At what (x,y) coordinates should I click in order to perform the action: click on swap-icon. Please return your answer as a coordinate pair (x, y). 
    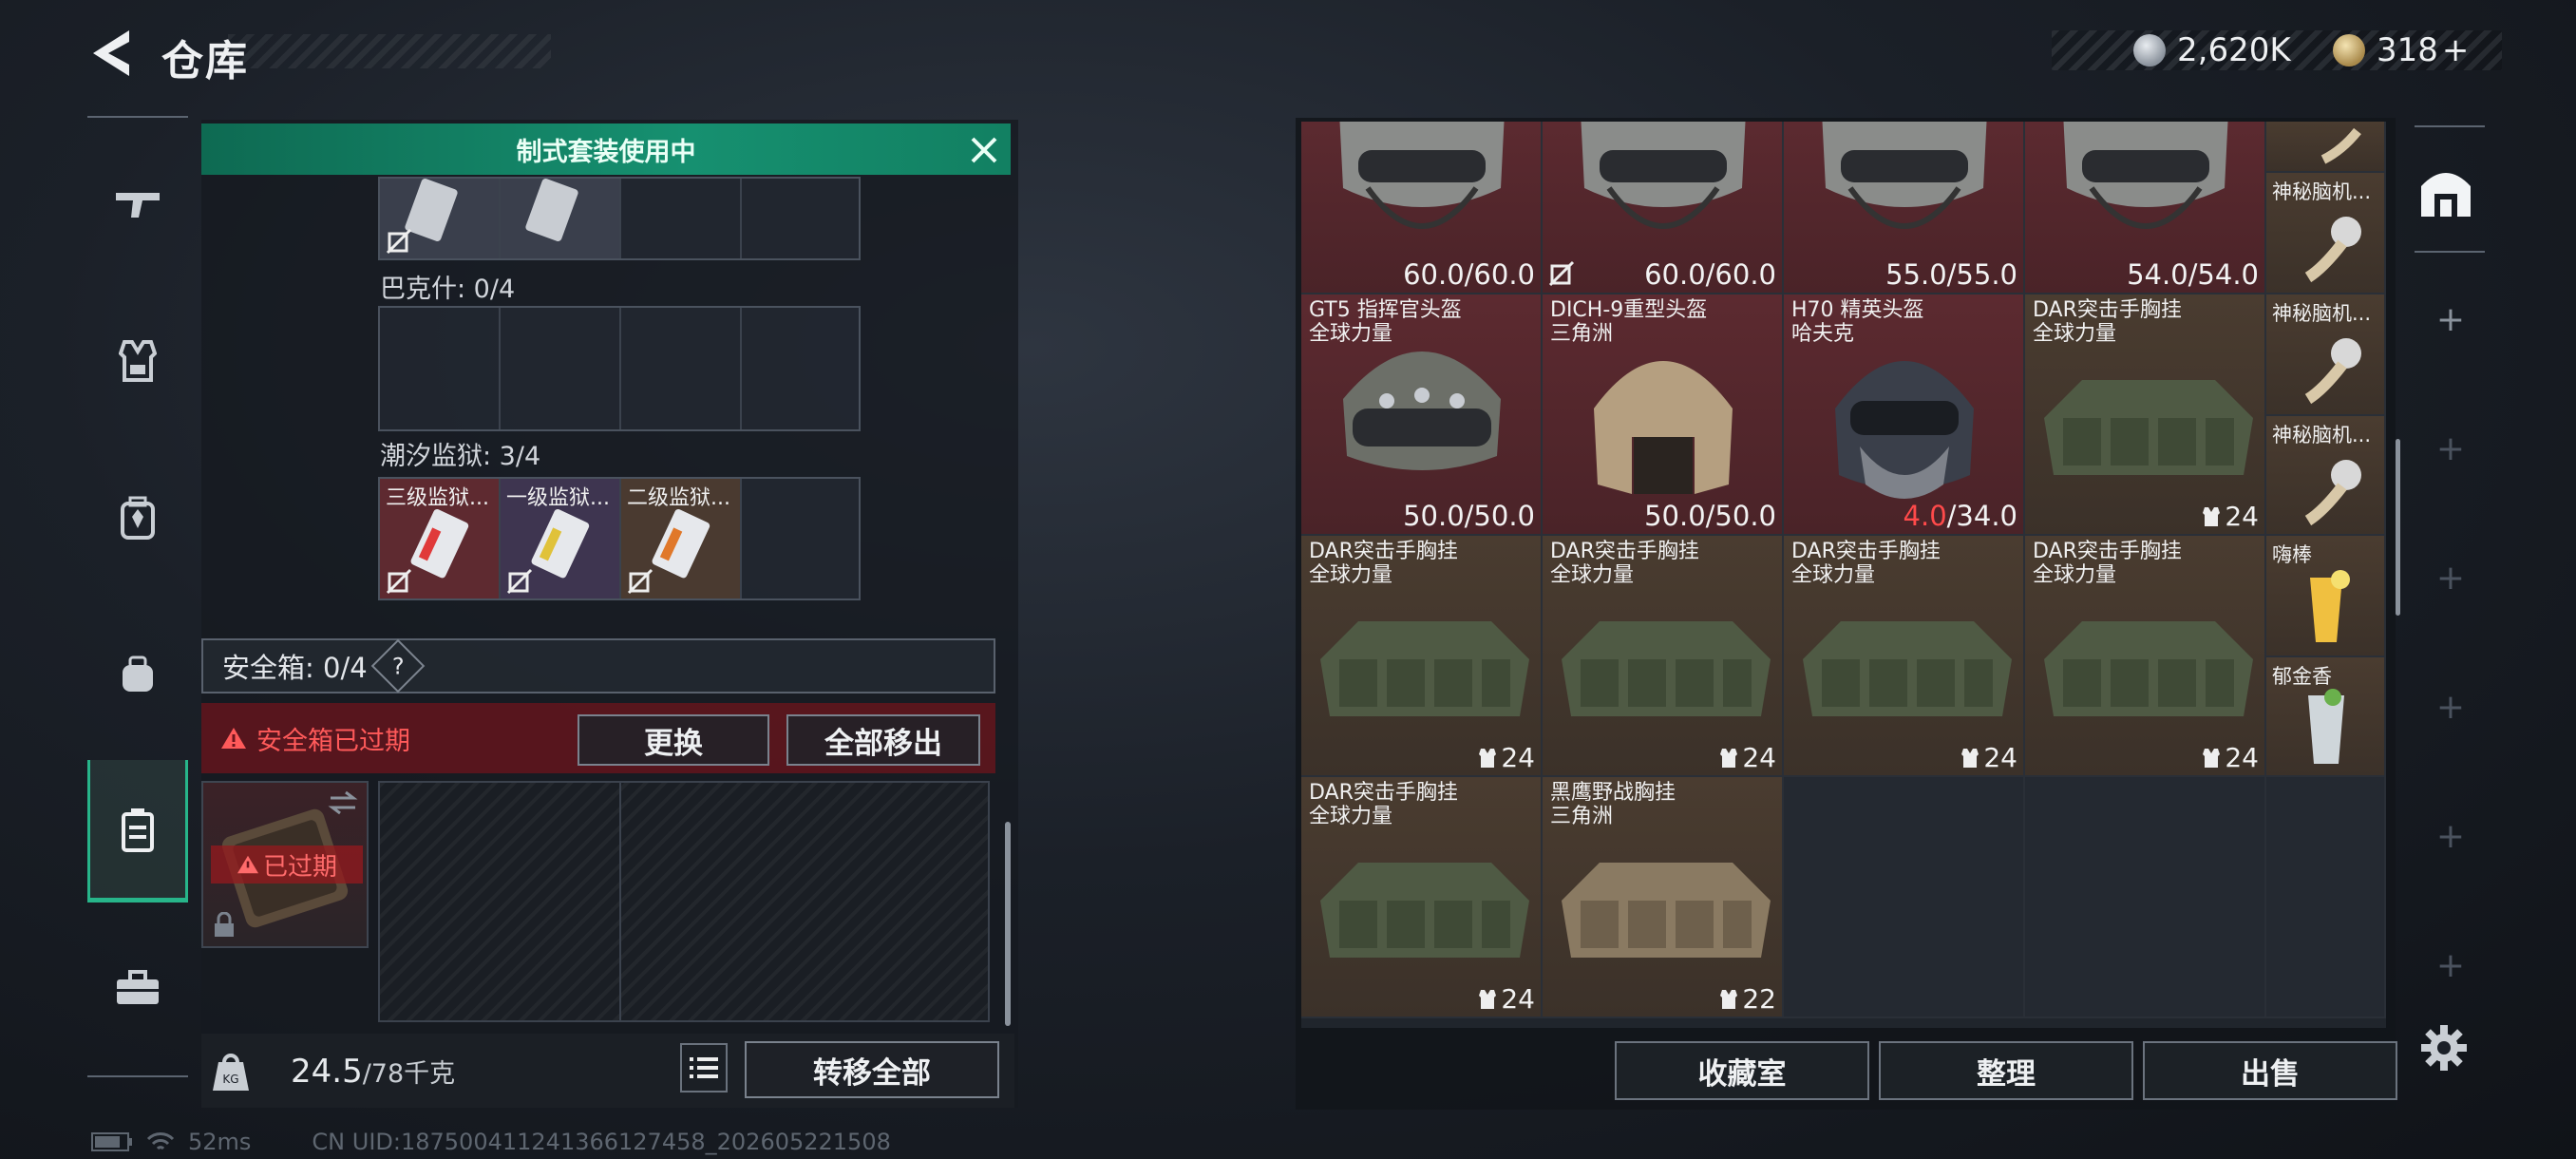
    Looking at the image, I should click on (343, 802).